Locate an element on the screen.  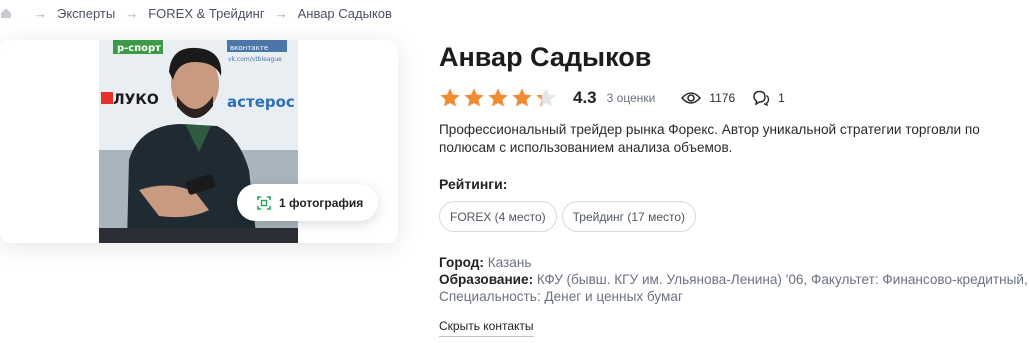
photos-button-label: 1 фотография is located at coordinates (321, 202).